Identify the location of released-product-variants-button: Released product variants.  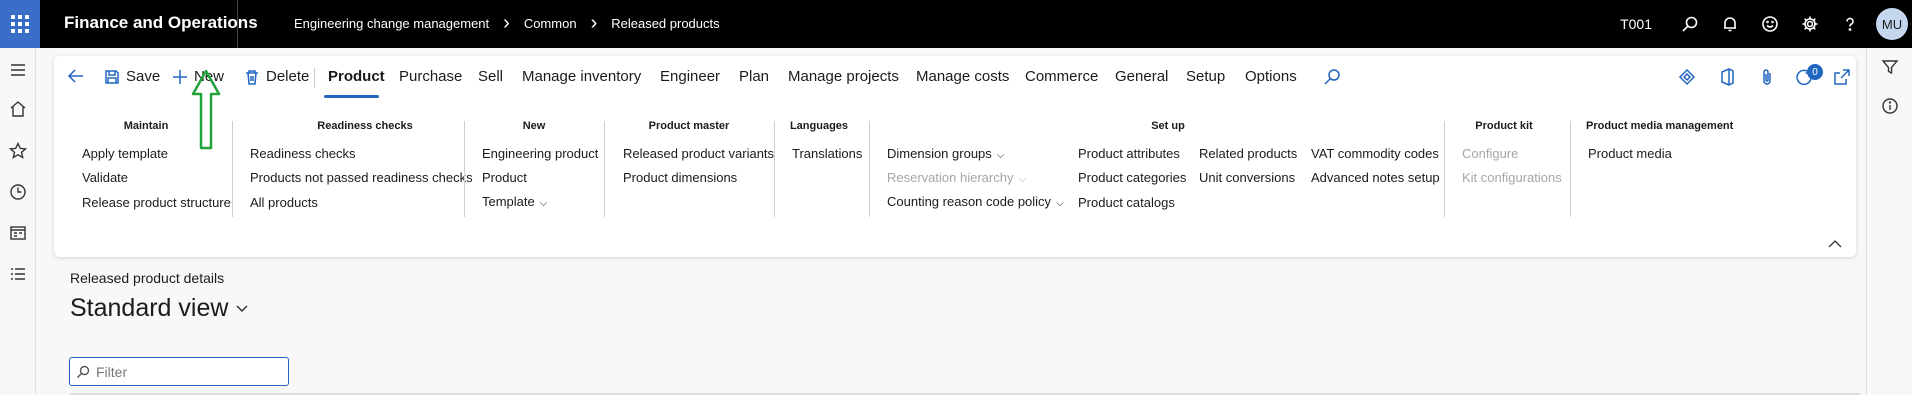
(698, 153).